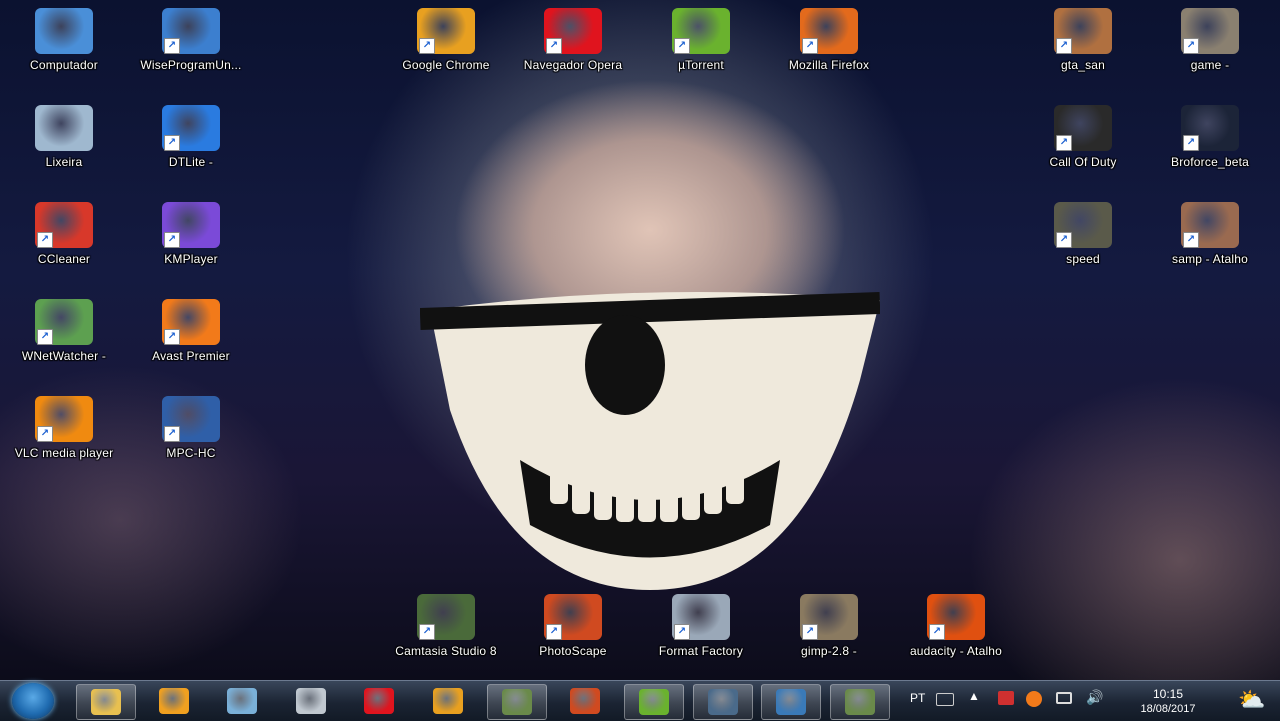 The height and width of the screenshot is (721, 1280). I want to click on samp-icon: ↗, so click(1210, 225).